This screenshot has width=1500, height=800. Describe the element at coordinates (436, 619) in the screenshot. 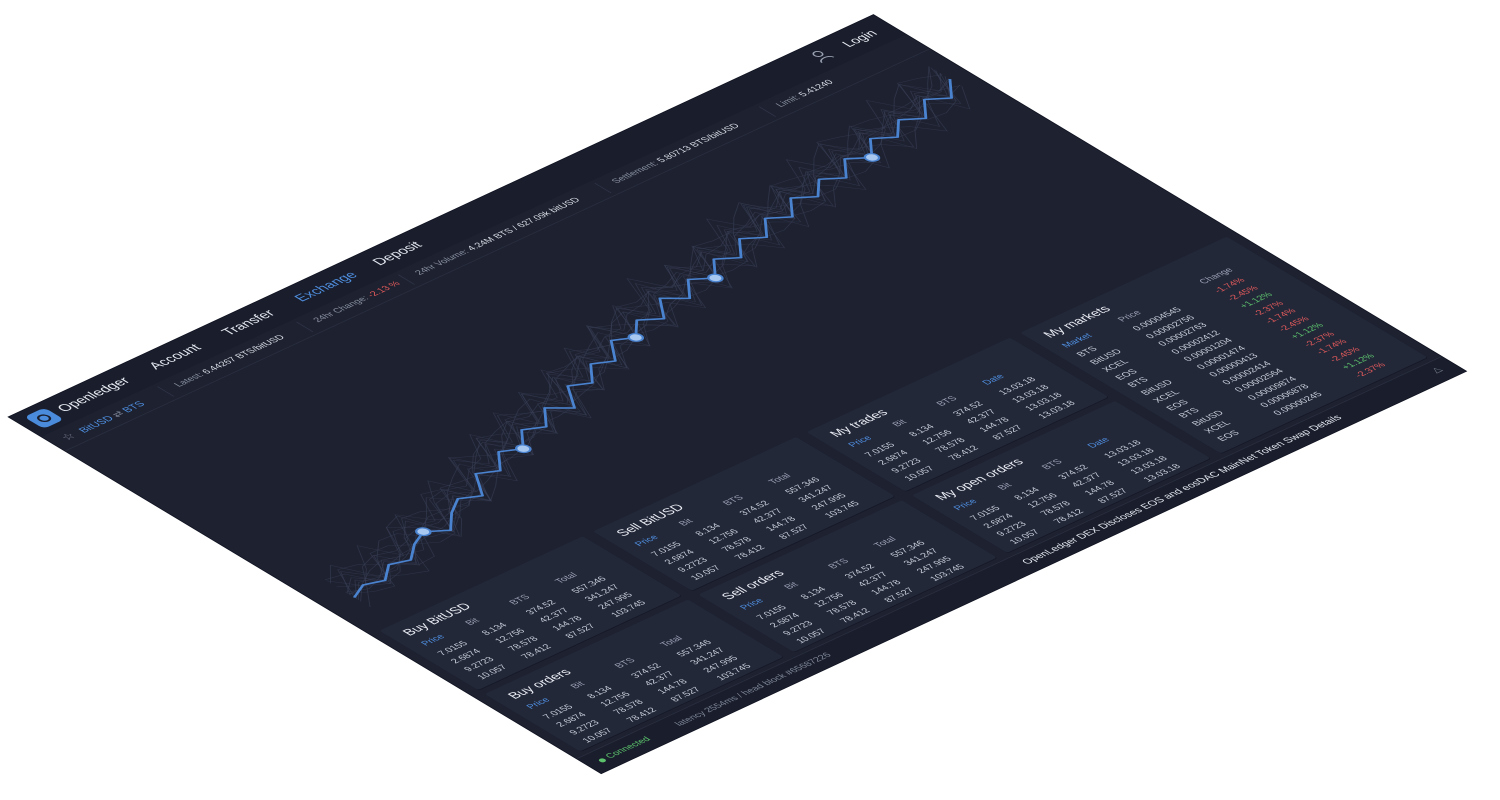

I see `panel-title: Buy BitUSD` at that location.